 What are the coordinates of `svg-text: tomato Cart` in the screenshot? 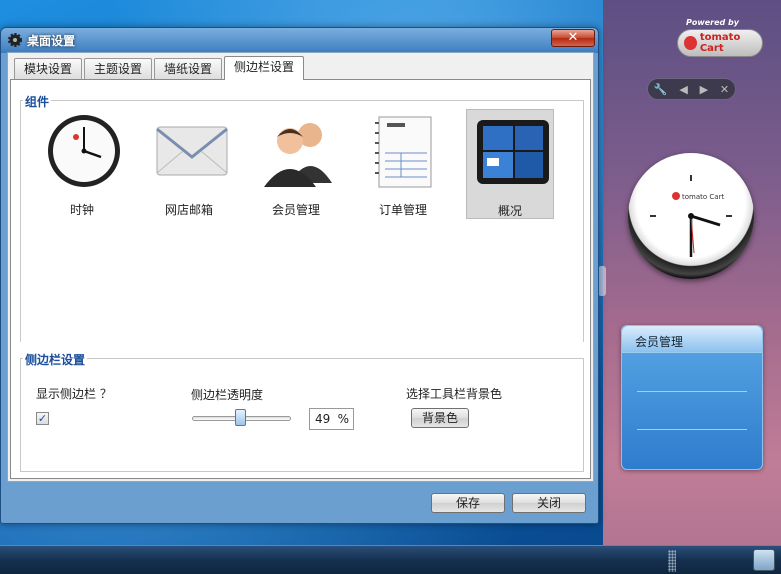 It's located at (703, 197).